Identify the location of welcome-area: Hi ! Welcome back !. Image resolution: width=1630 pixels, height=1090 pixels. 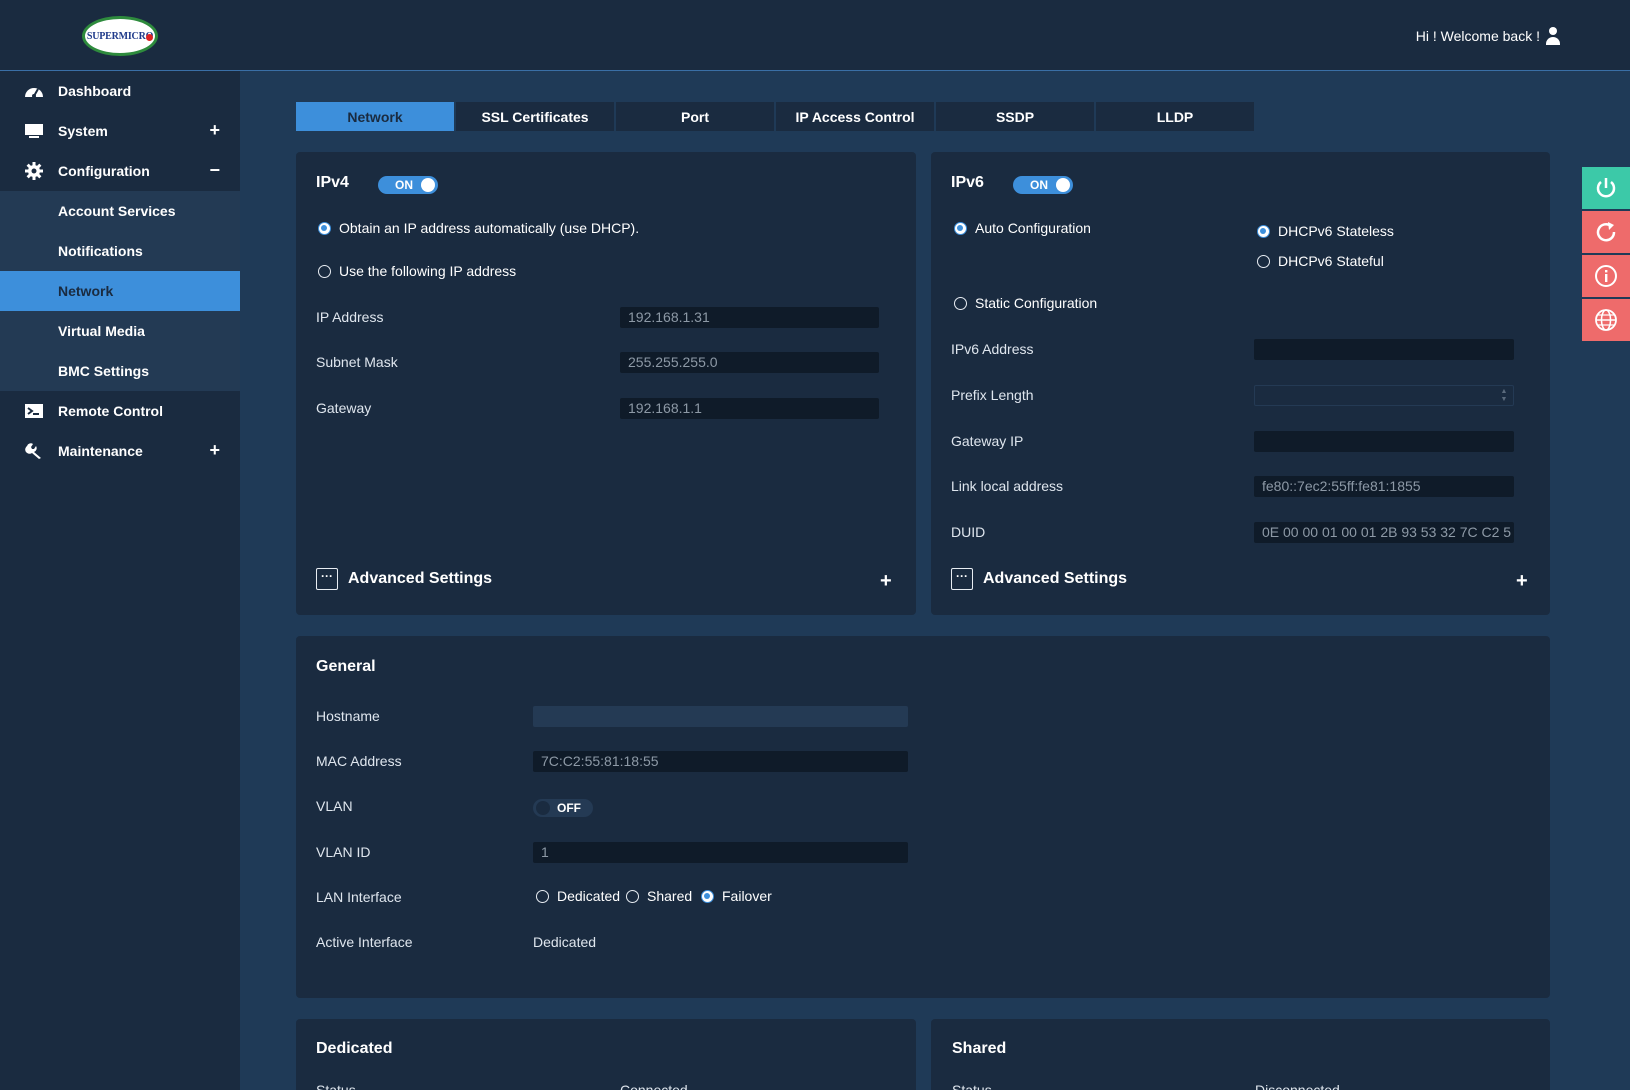
(1488, 36).